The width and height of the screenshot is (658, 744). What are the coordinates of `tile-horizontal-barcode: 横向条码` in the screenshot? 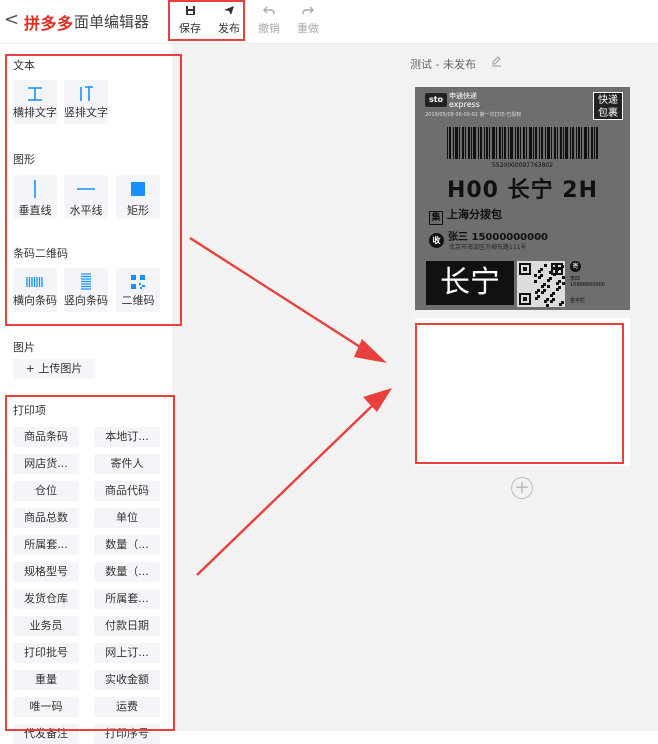 It's located at (35, 290).